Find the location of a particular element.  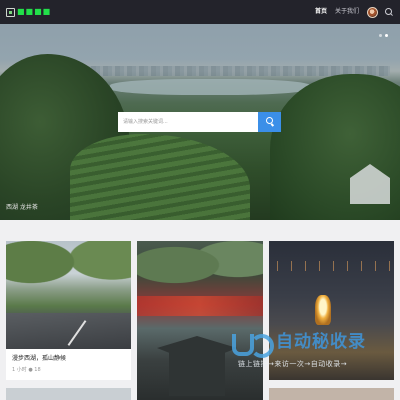

watermark-brand: 自动秘收录 is located at coordinates (321, 342).